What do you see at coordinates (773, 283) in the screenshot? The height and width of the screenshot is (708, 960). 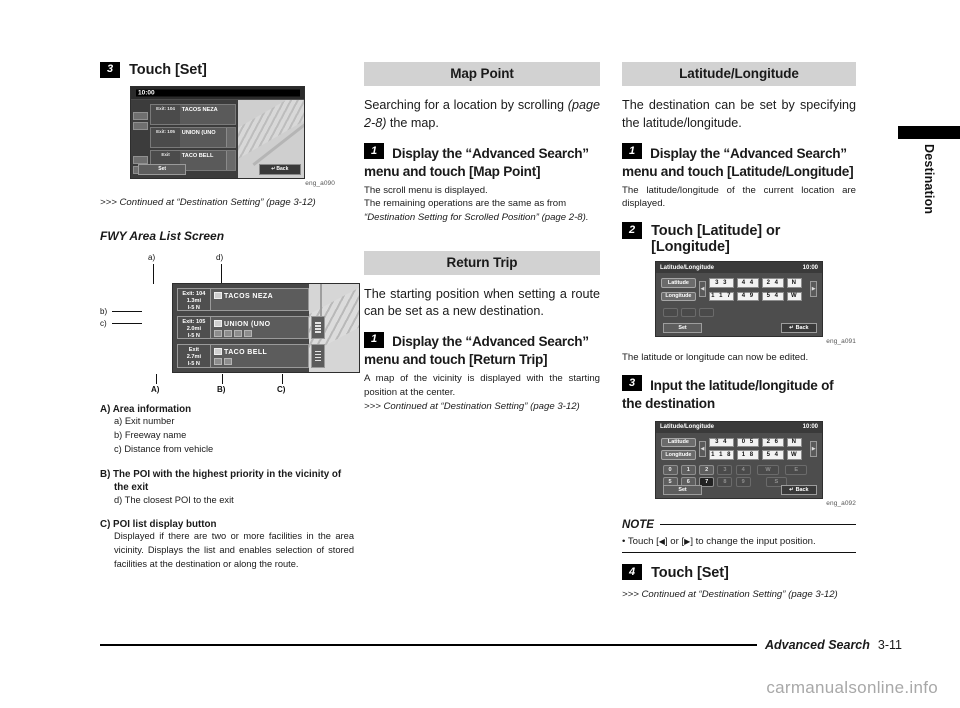 I see `lat-seconds: 2 4` at bounding box center [773, 283].